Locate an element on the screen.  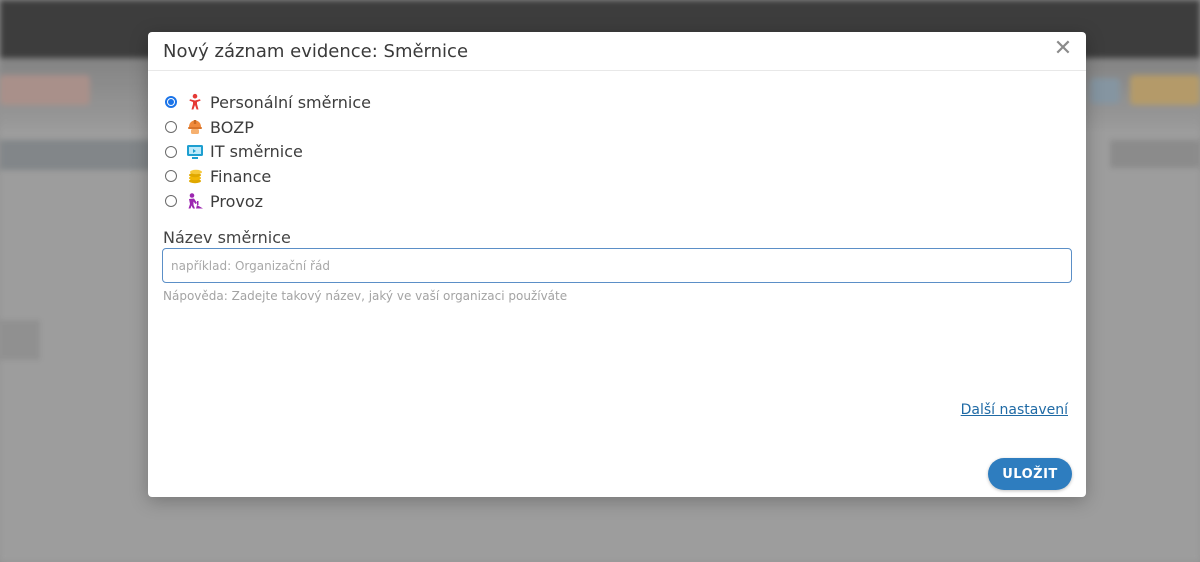
close-icon: ✕ is located at coordinates (1063, 49).